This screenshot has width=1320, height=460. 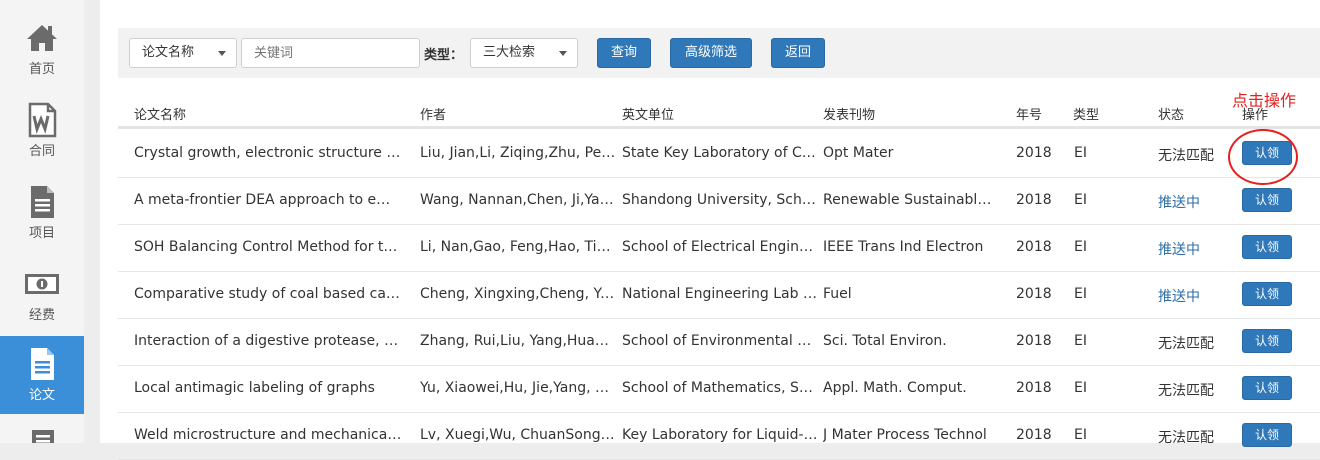 What do you see at coordinates (160, 115) in the screenshot?
I see `header-title: 论文名称` at bounding box center [160, 115].